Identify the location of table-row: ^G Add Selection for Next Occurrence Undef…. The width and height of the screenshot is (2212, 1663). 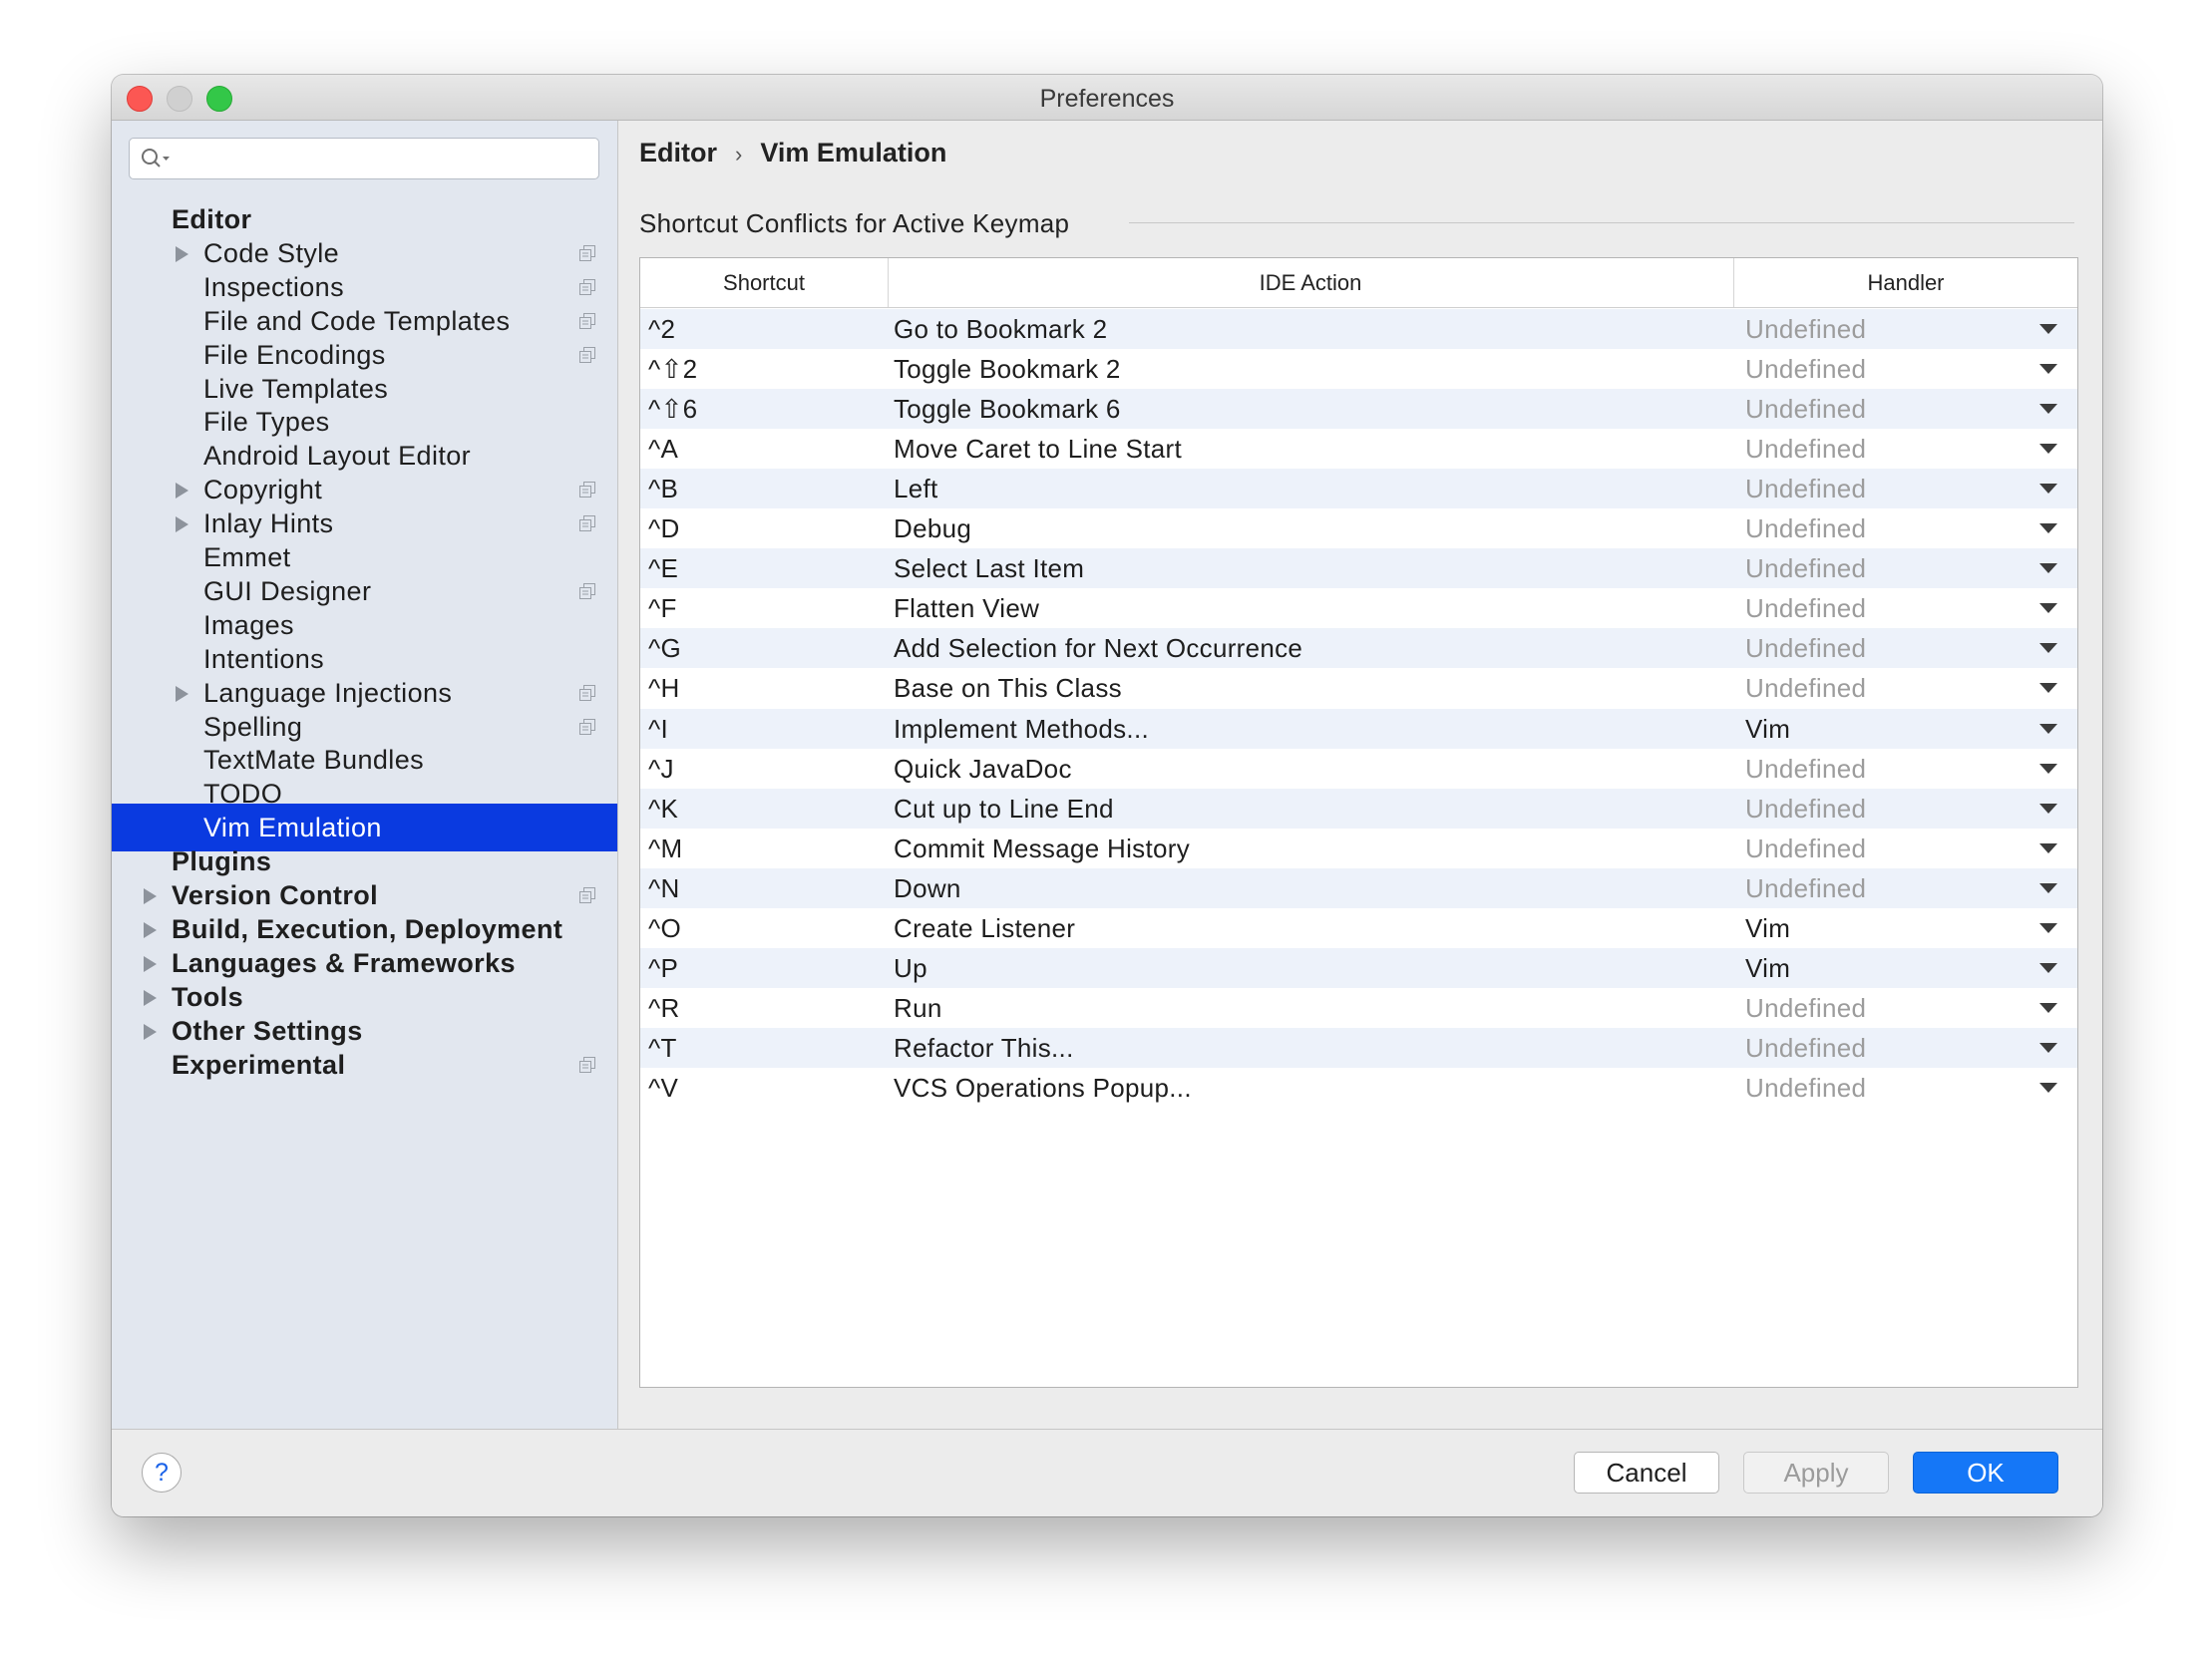
(1358, 648).